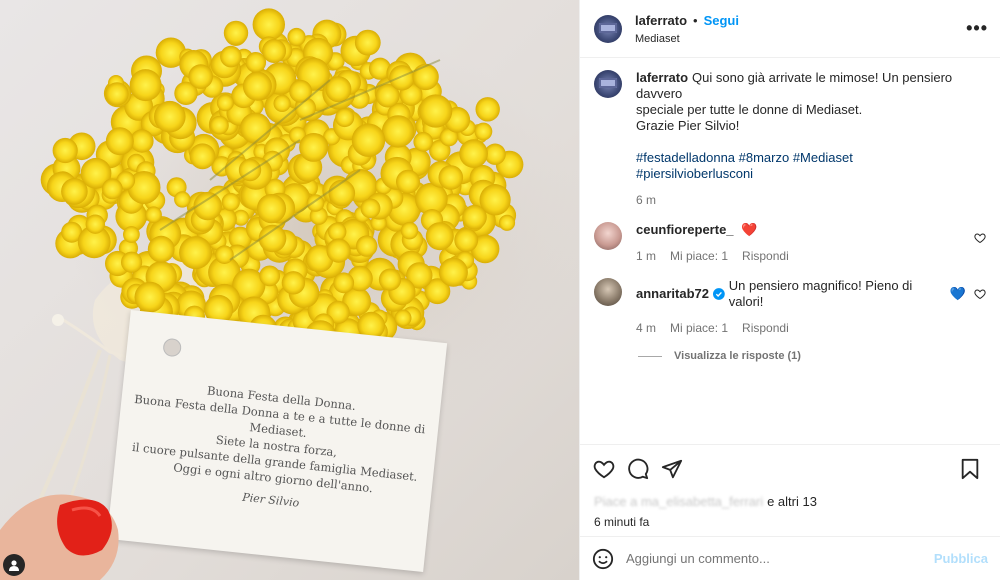 The height and width of the screenshot is (580, 1000). What do you see at coordinates (685, 229) in the screenshot?
I see `comment-username: ceunfioreperte_` at bounding box center [685, 229].